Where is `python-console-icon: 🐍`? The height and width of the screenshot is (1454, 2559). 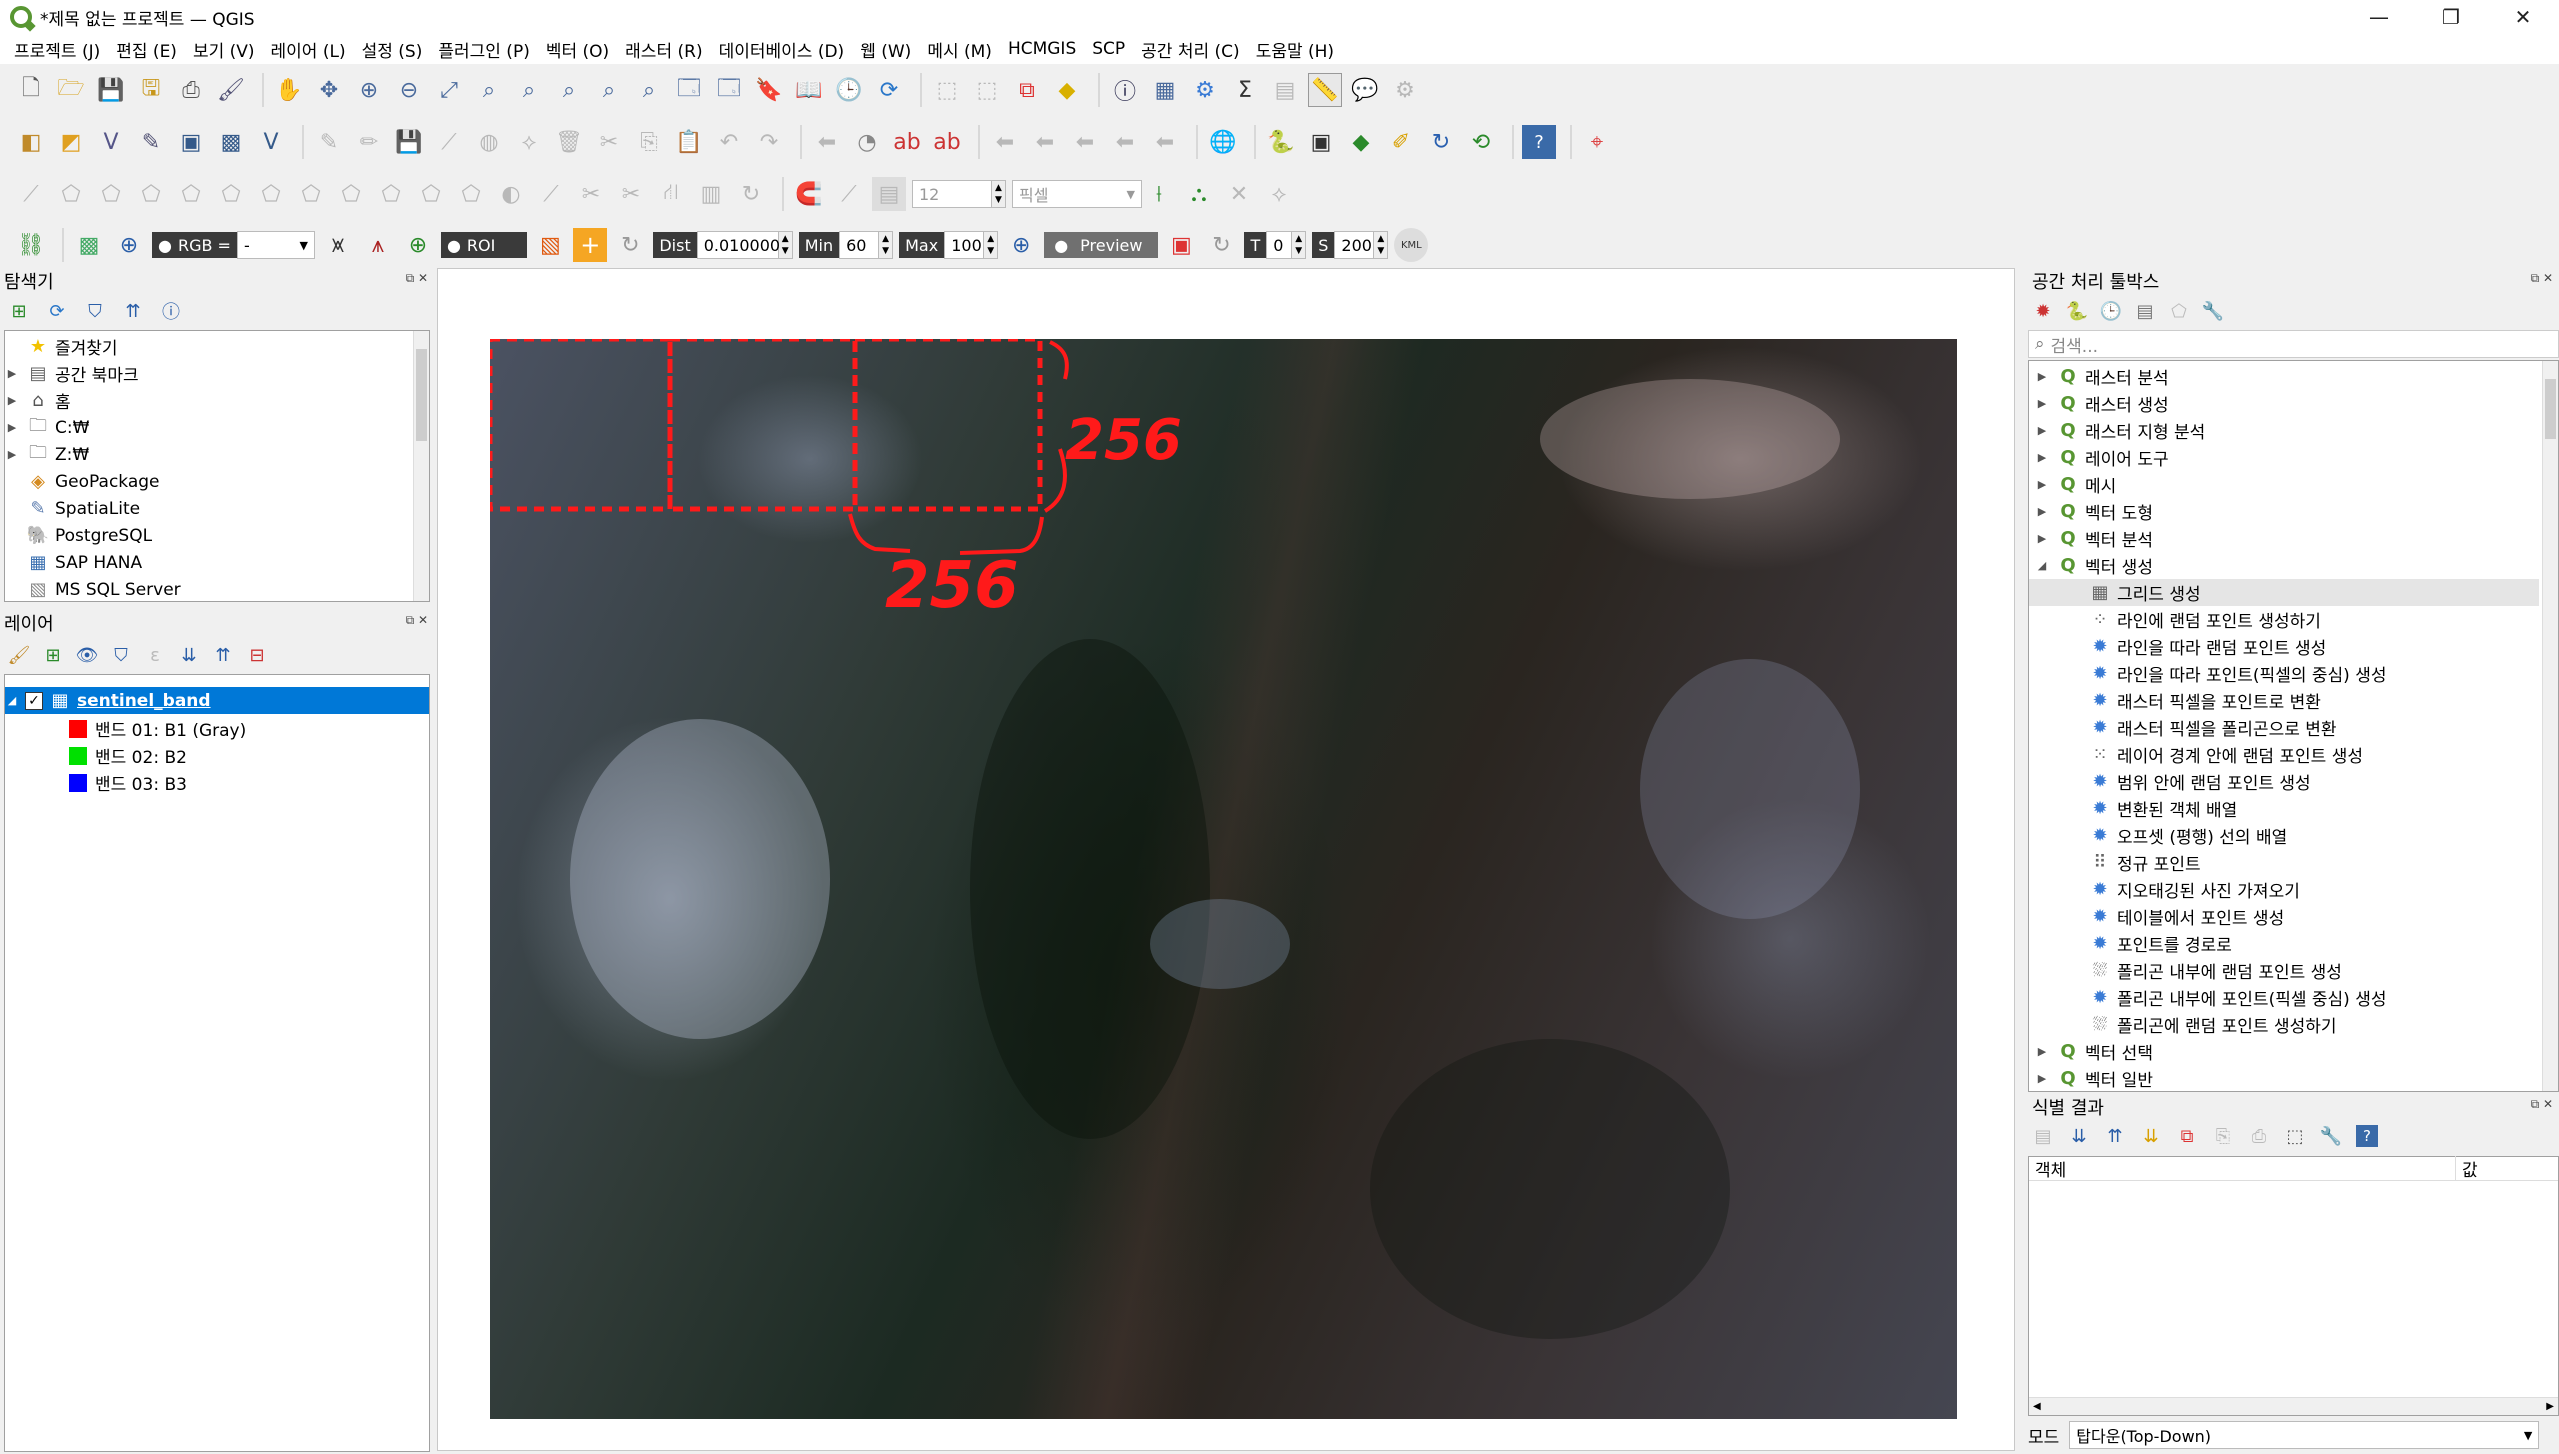 python-console-icon: 🐍 is located at coordinates (1281, 142).